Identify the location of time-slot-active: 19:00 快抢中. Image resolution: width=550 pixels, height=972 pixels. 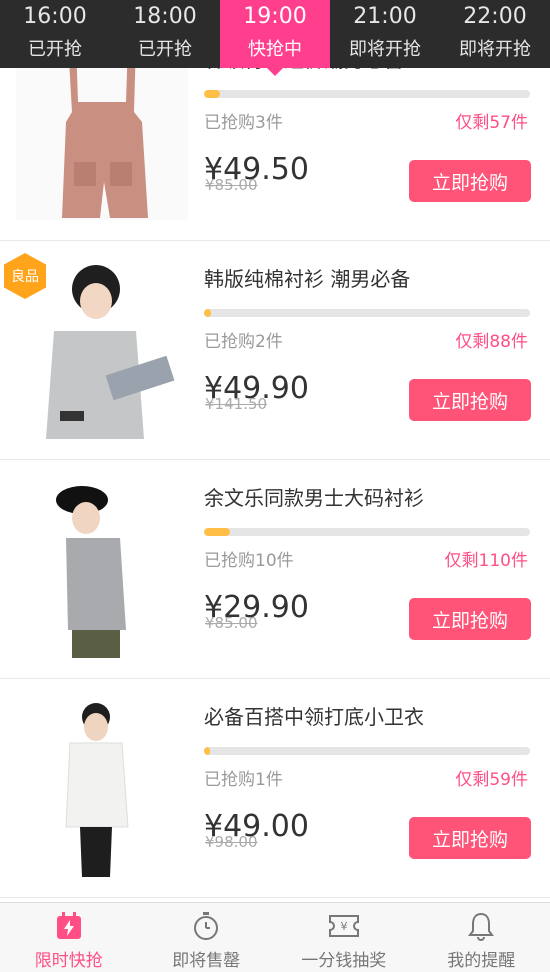
(275, 34).